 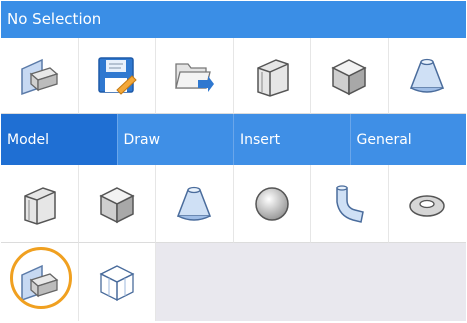 I want to click on pipe-icon, so click(x=350, y=203).